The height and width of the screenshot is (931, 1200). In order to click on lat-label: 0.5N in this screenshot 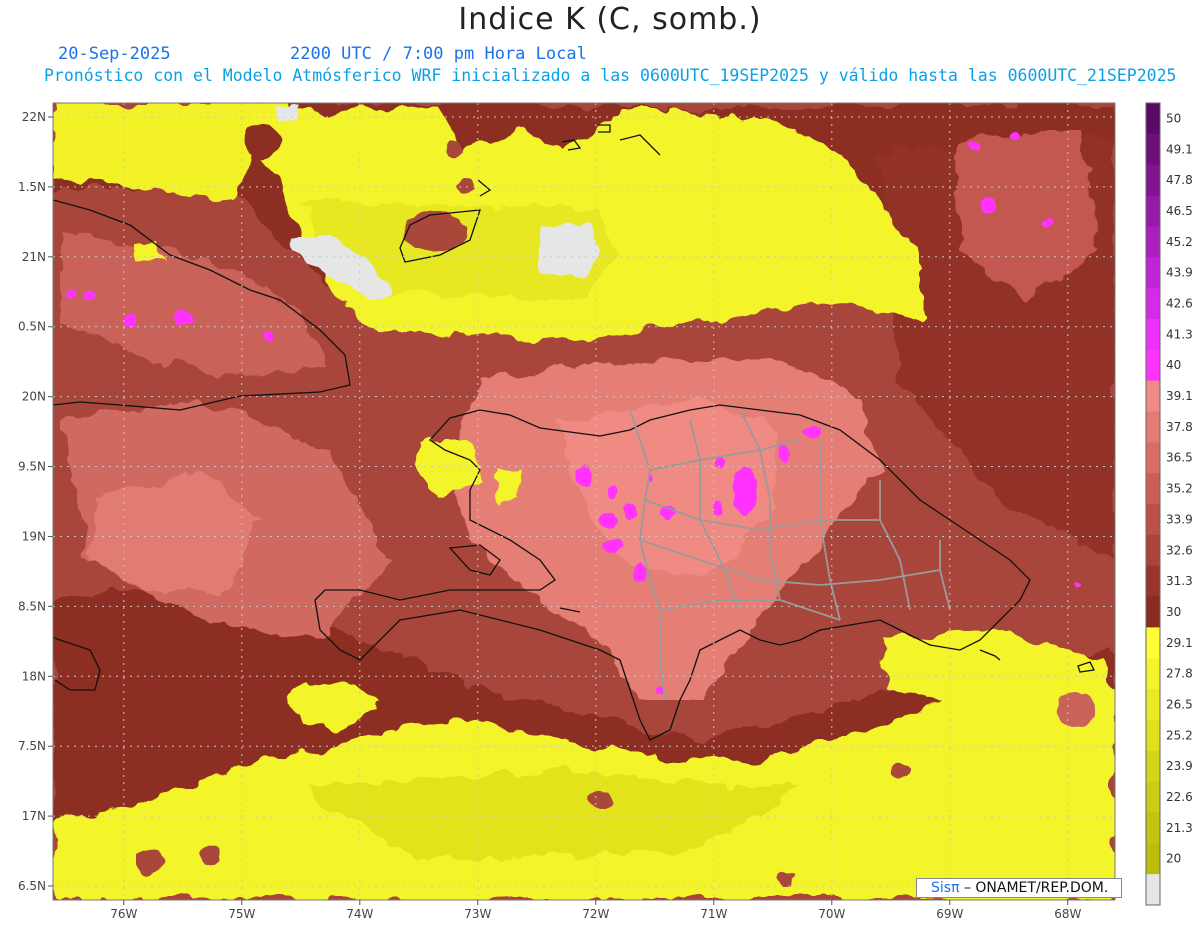, I will do `click(32, 327)`.